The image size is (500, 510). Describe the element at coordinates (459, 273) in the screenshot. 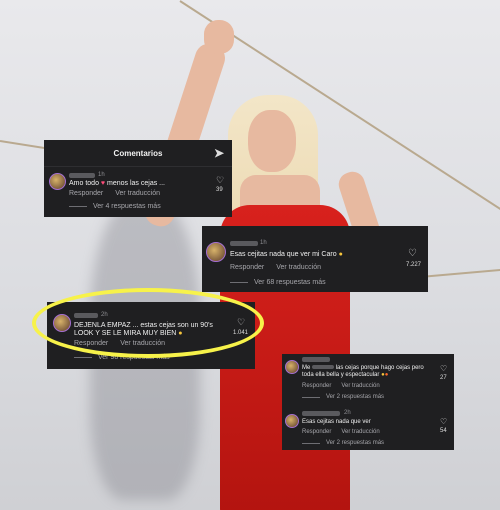

I see `rope` at that location.